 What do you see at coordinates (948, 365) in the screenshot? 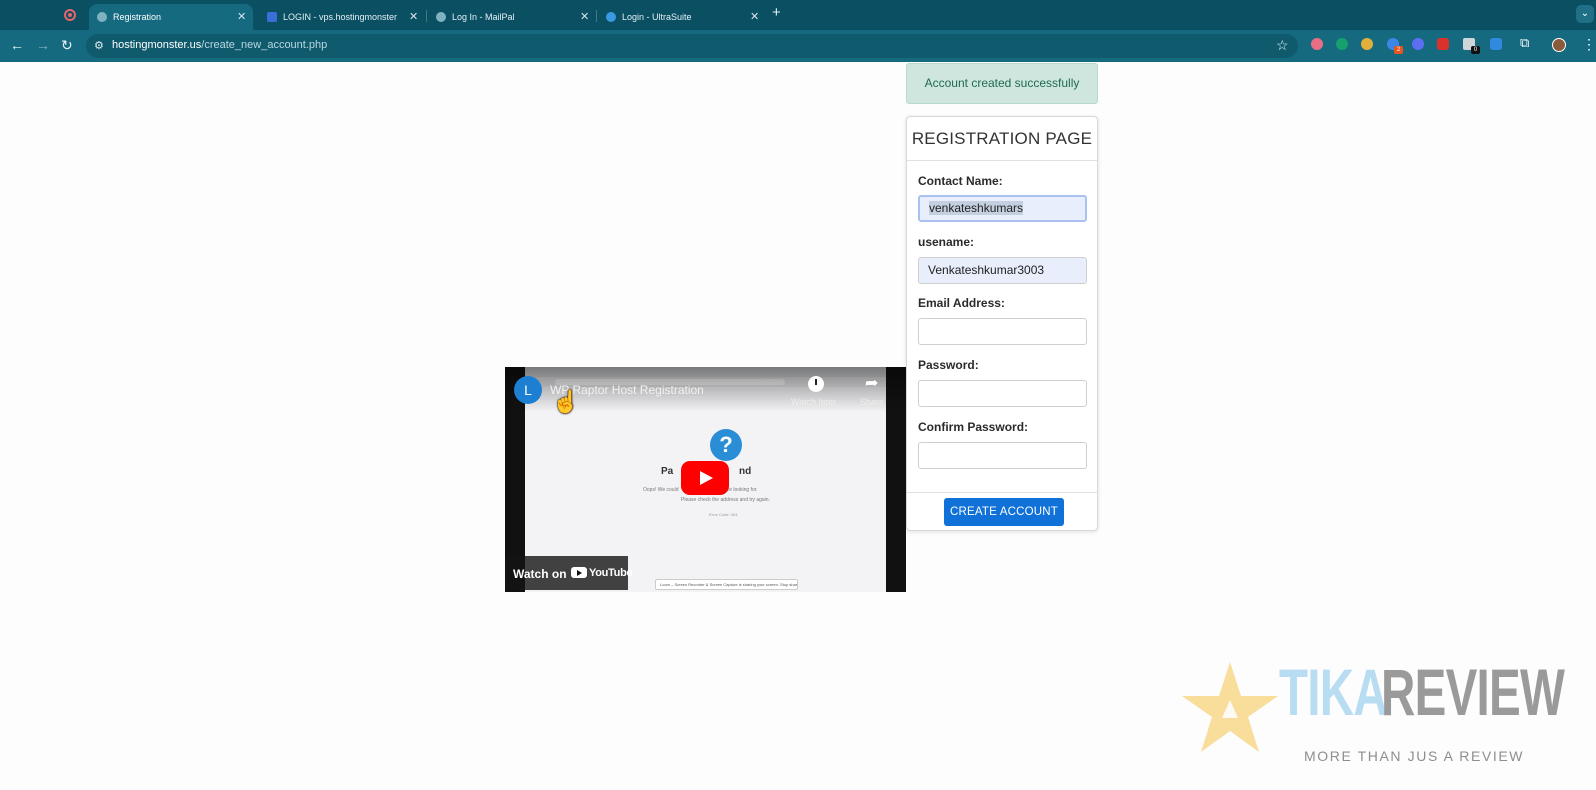
I see `password-label: Password:` at bounding box center [948, 365].